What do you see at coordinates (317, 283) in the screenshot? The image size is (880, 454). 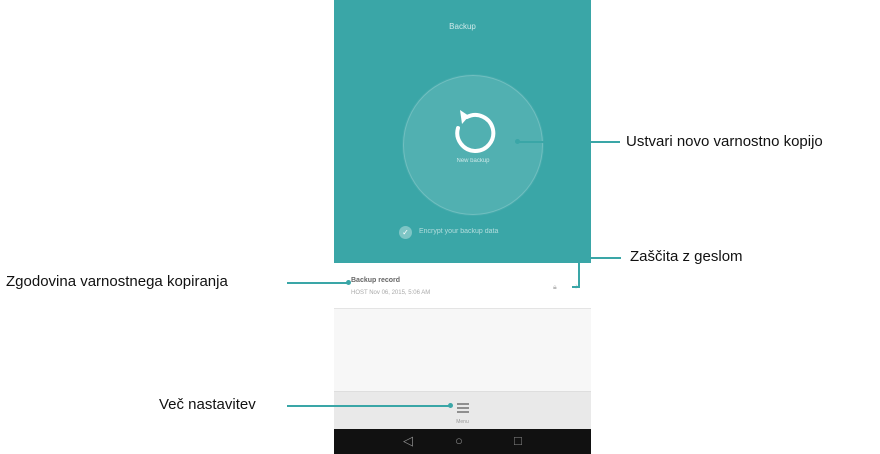 I see `callout-line-history` at bounding box center [317, 283].